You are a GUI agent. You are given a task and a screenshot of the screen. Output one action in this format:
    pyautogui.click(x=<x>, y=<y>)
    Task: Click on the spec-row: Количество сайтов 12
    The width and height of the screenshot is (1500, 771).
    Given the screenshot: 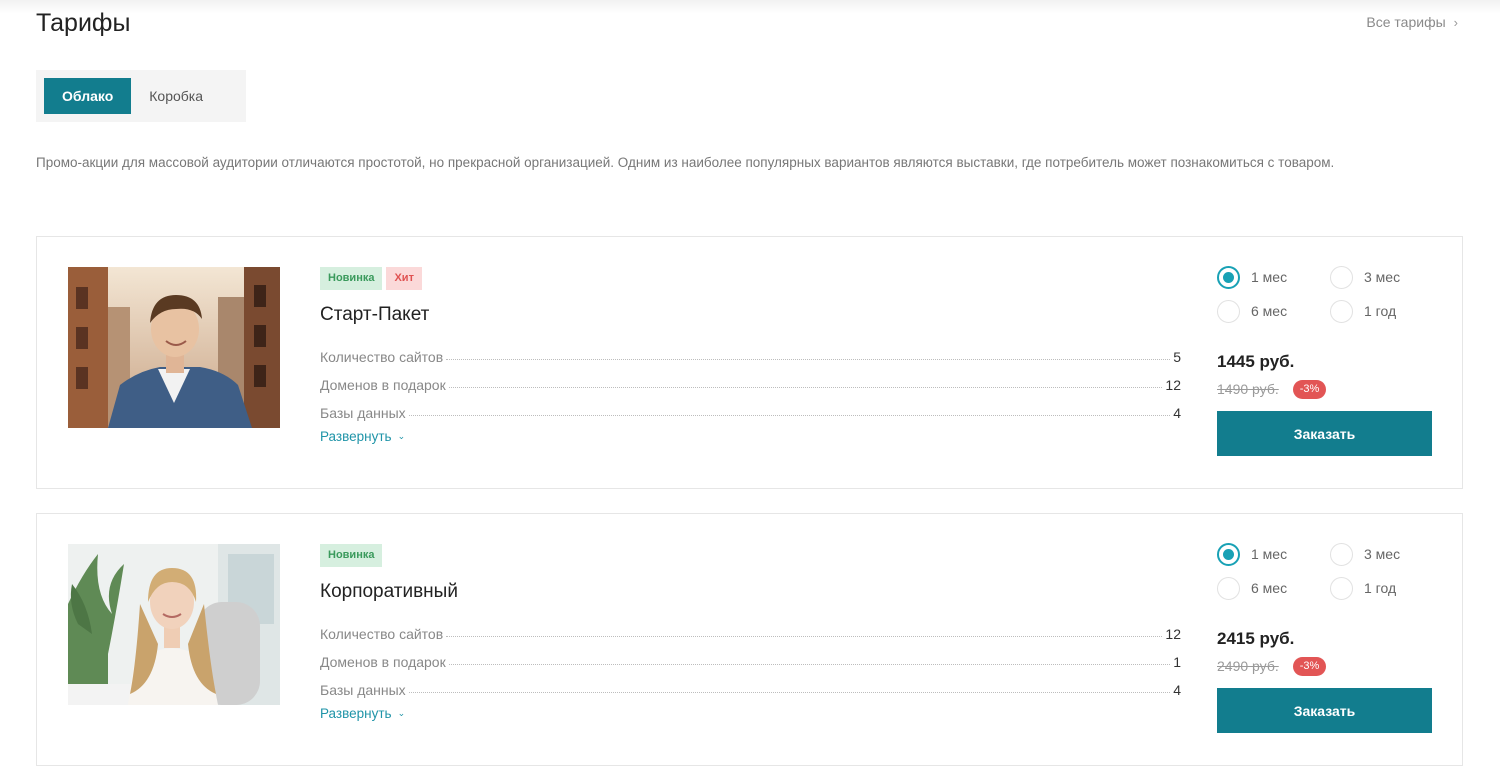 What is the action you would take?
    pyautogui.click(x=750, y=628)
    